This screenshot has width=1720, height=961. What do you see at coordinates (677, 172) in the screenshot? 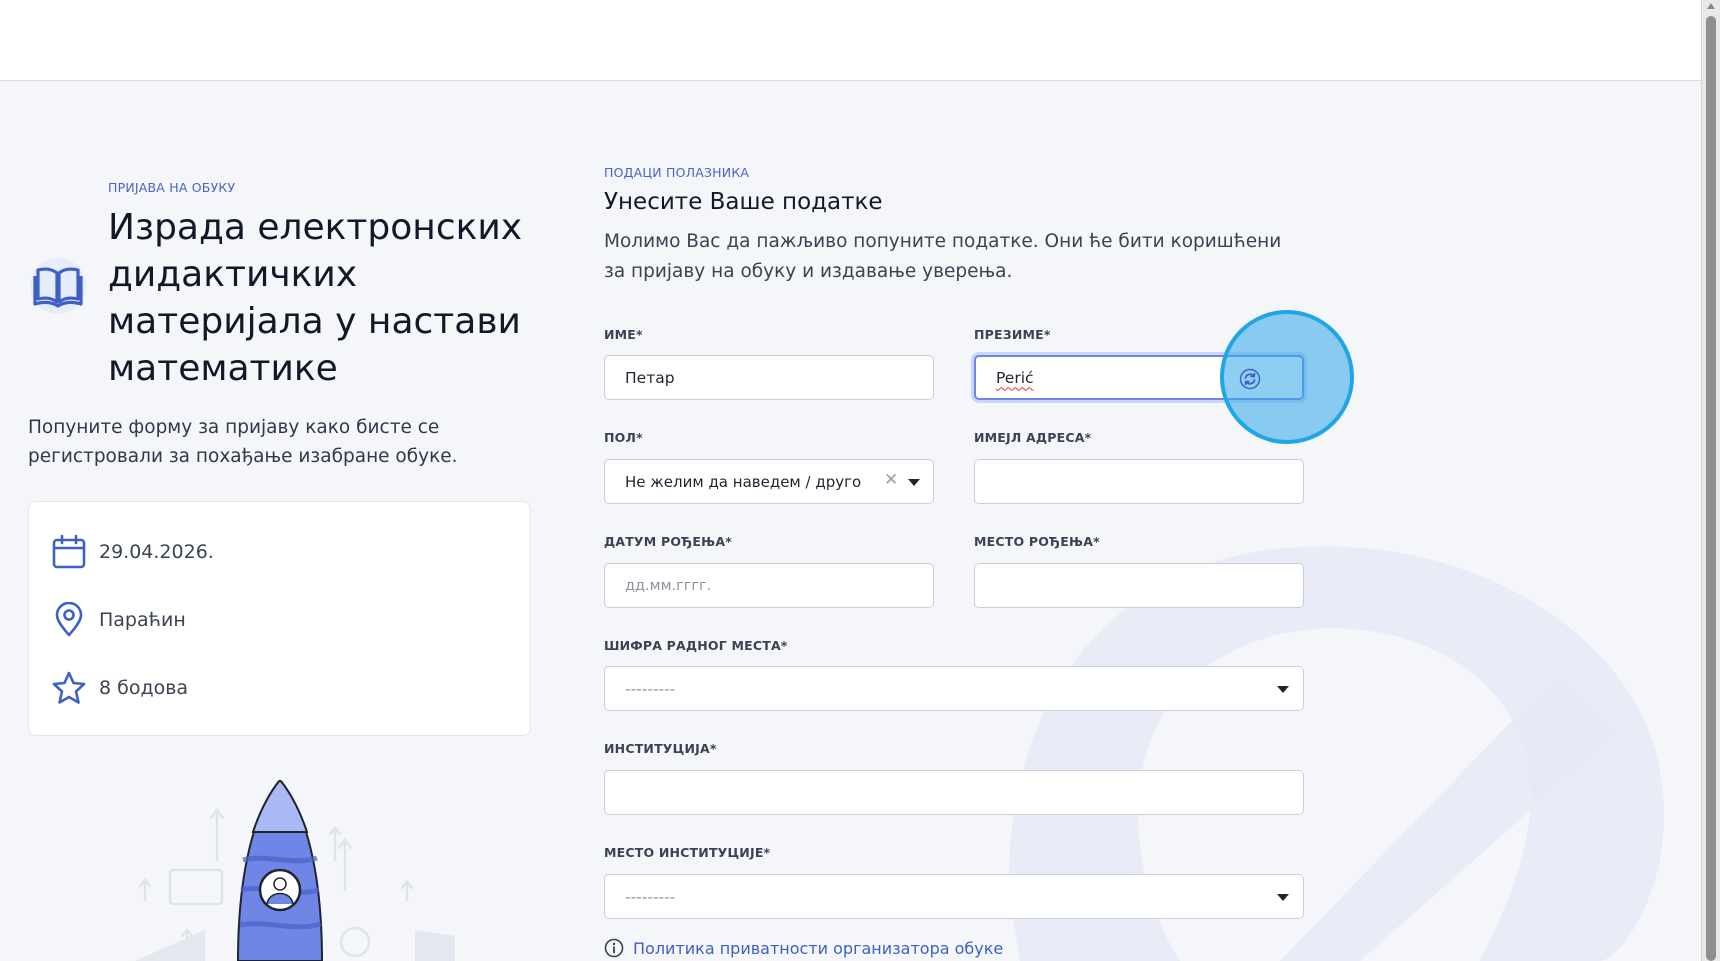
I see `form-eyebrow: ПОДАЦИ ПОЛАЗНИКА` at bounding box center [677, 172].